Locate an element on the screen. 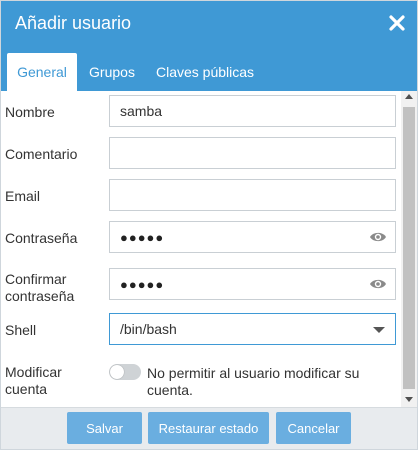 The image size is (418, 450). name-value: samba is located at coordinates (141, 111).